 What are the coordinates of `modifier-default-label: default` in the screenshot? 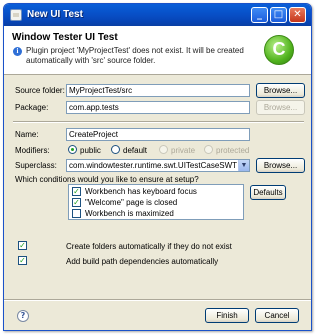 It's located at (135, 150).